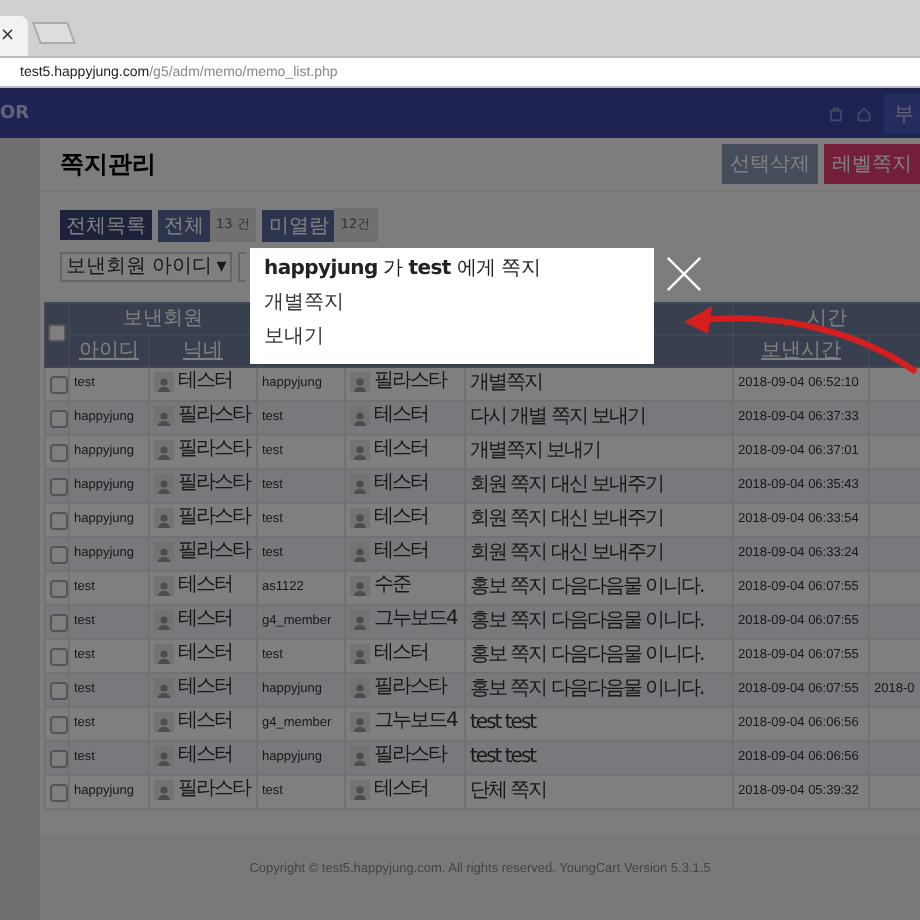 The height and width of the screenshot is (920, 920). Describe the element at coordinates (242, 267) in the screenshot. I see `search-input` at that location.